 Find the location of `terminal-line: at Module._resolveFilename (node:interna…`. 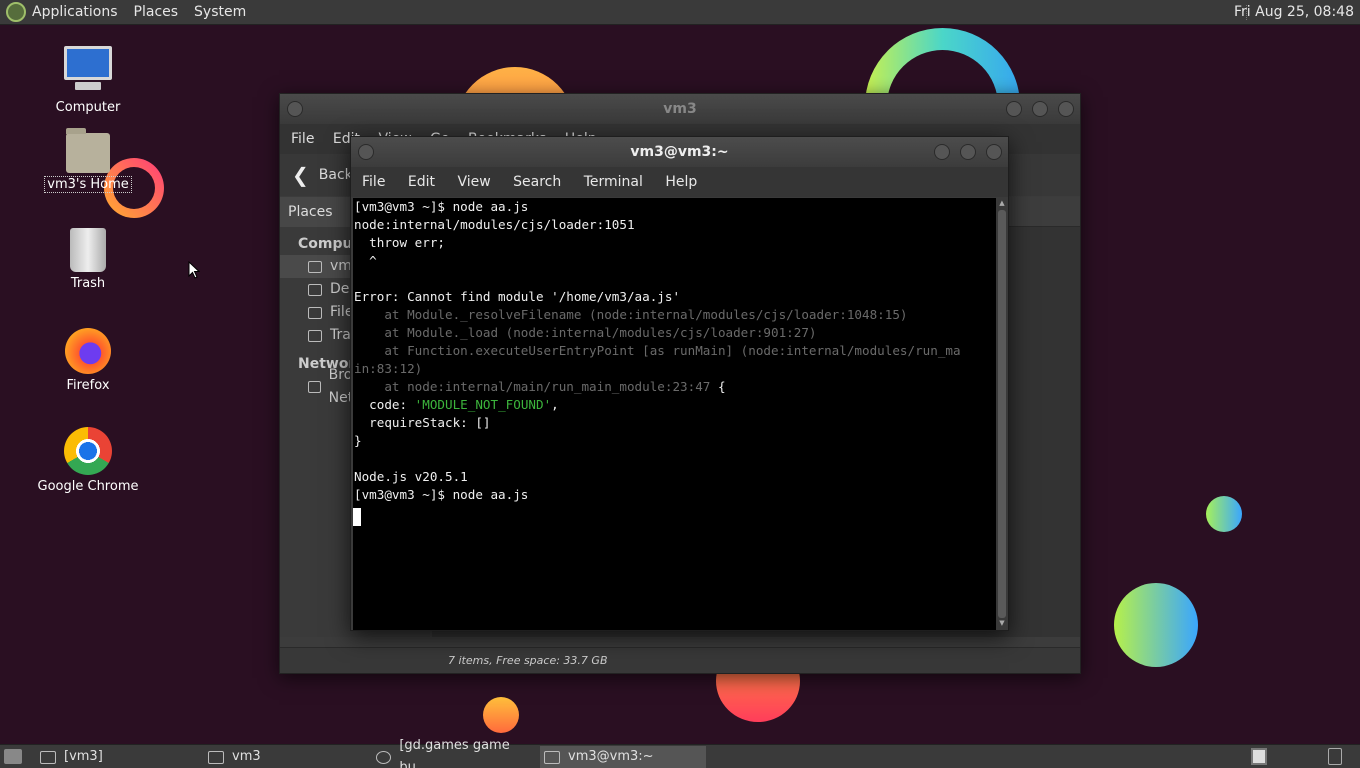

terminal-line: at Module._resolveFilename (node:interna… is located at coordinates (631, 314).